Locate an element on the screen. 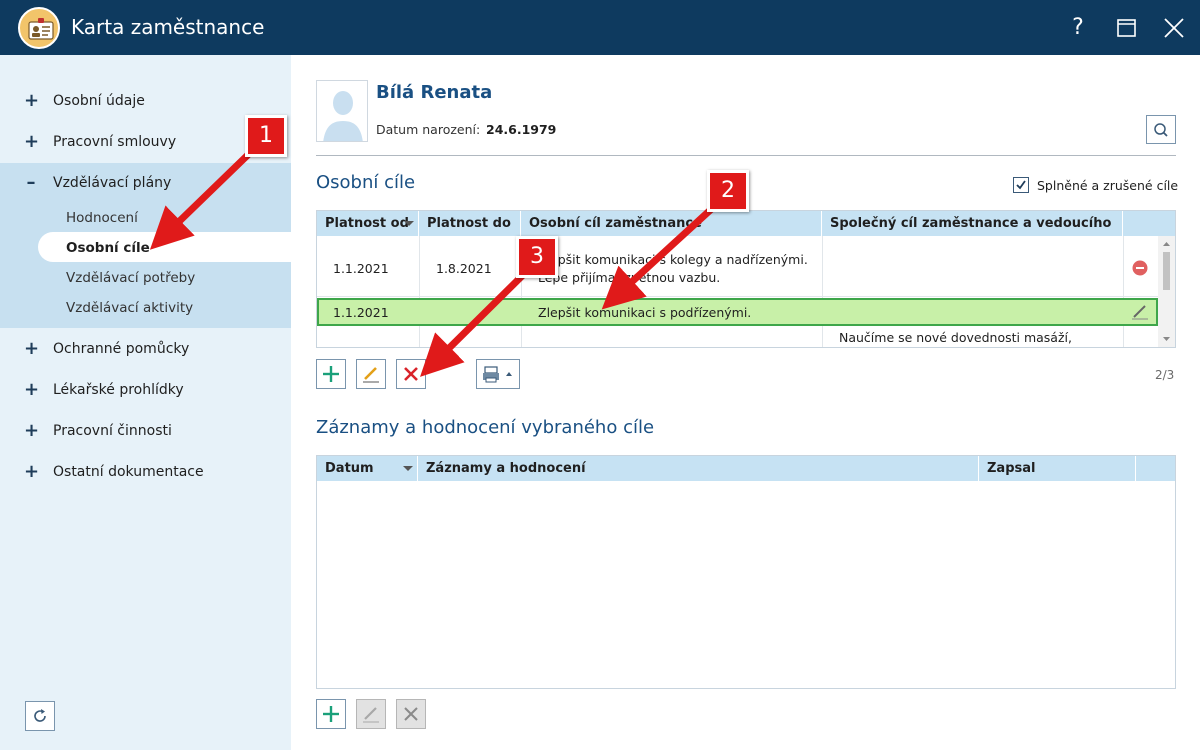 The image size is (1200, 750). title-bar: Karta zaměstnance ? is located at coordinates (600, 27).